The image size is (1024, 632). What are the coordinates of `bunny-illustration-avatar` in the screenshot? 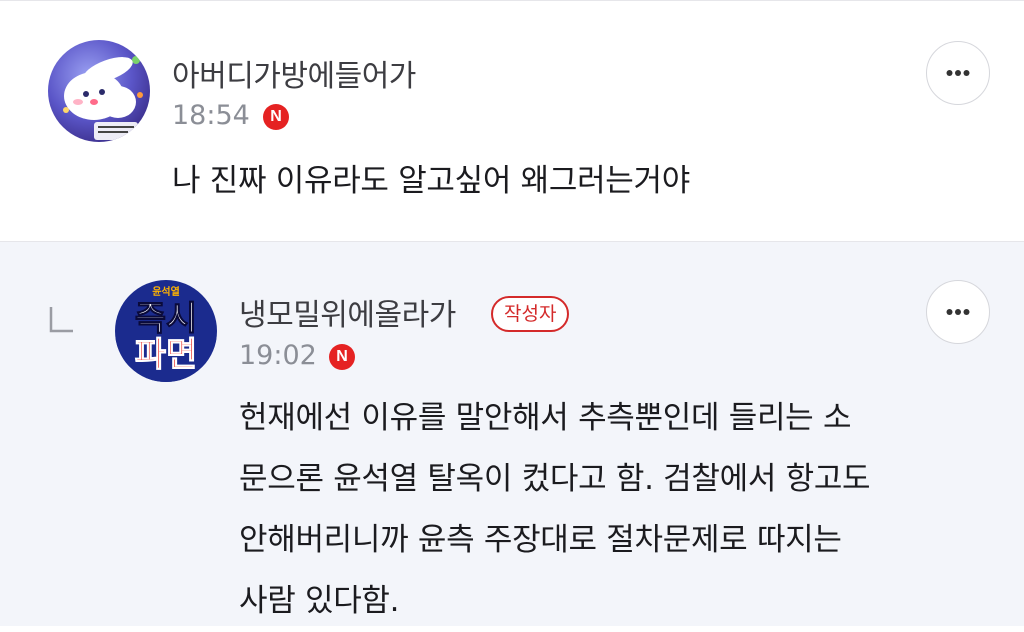 It's located at (99, 91).